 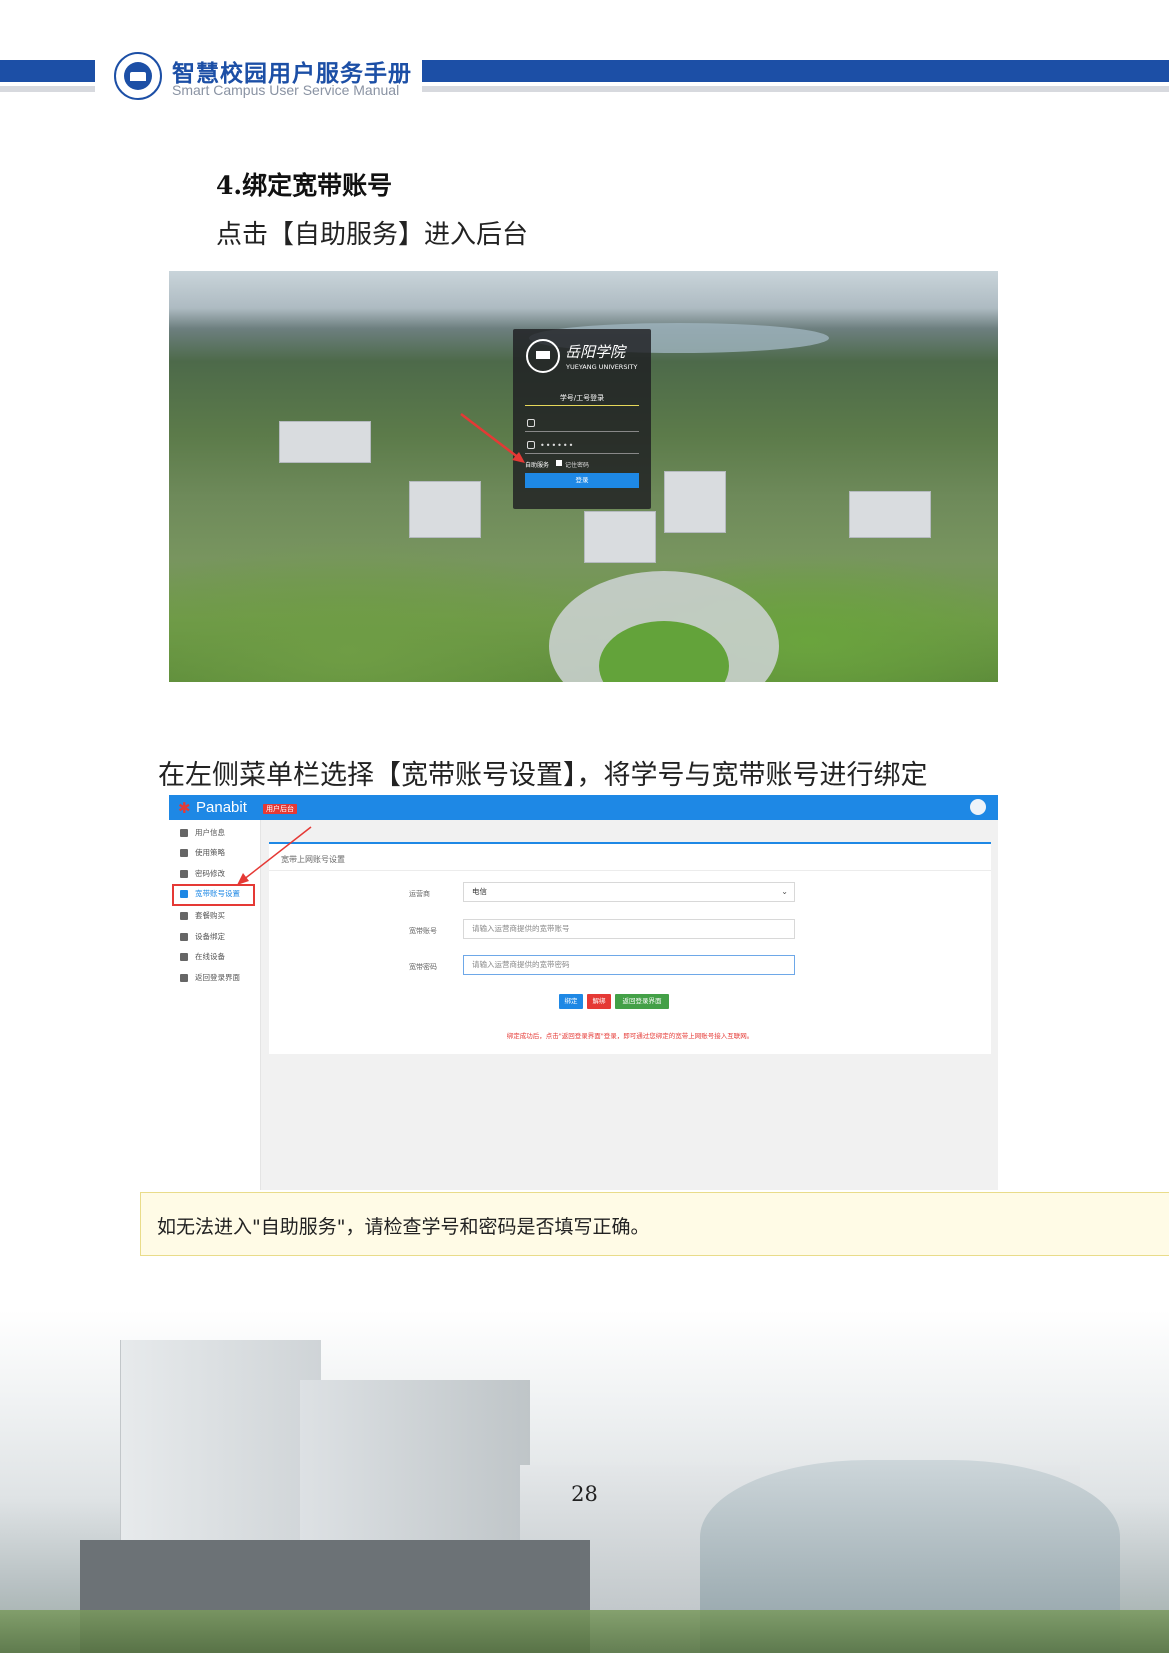 What do you see at coordinates (654, 1224) in the screenshot?
I see `tip-box: 如无法进入"自助服务"，请检查学号和密码是否填写正确。` at bounding box center [654, 1224].